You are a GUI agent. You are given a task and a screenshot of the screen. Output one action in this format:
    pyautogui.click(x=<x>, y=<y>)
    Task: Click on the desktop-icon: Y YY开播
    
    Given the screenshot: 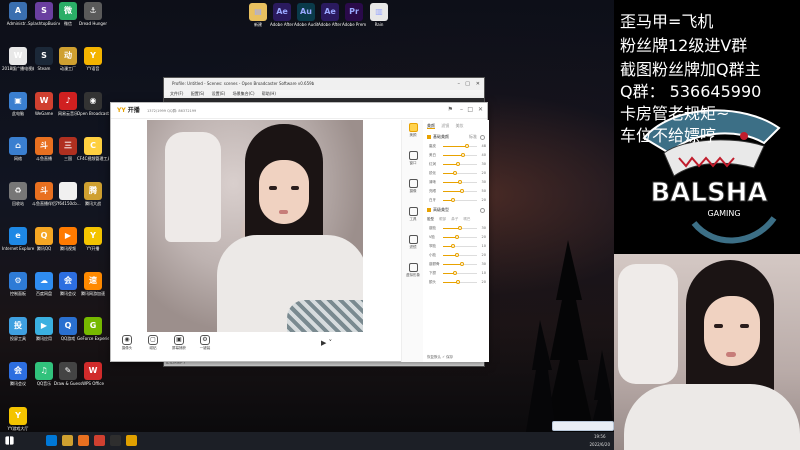 What is the action you would take?
    pyautogui.click(x=93, y=246)
    